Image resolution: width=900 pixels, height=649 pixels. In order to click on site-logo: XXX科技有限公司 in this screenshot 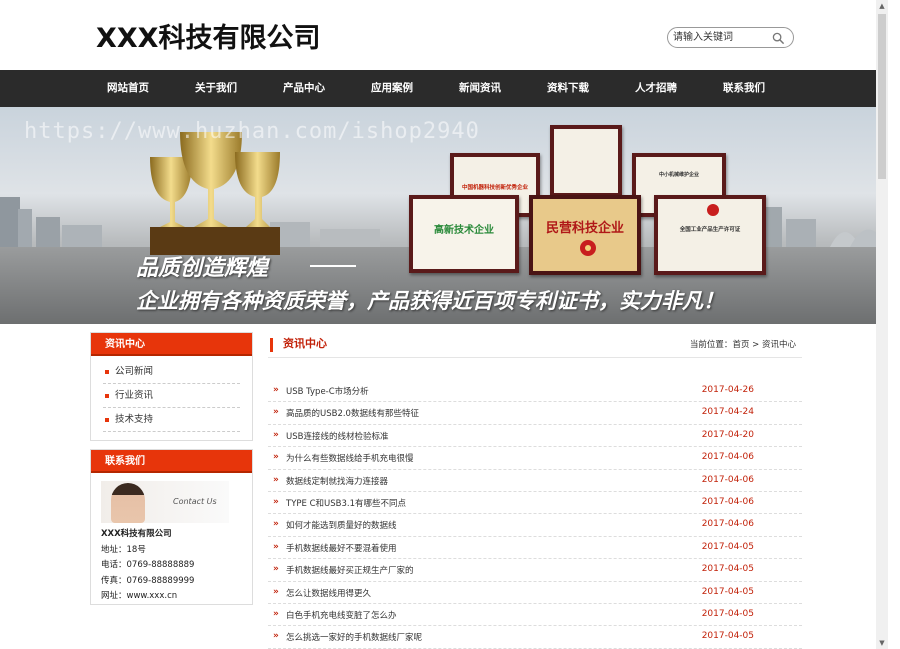, I will do `click(208, 35)`.